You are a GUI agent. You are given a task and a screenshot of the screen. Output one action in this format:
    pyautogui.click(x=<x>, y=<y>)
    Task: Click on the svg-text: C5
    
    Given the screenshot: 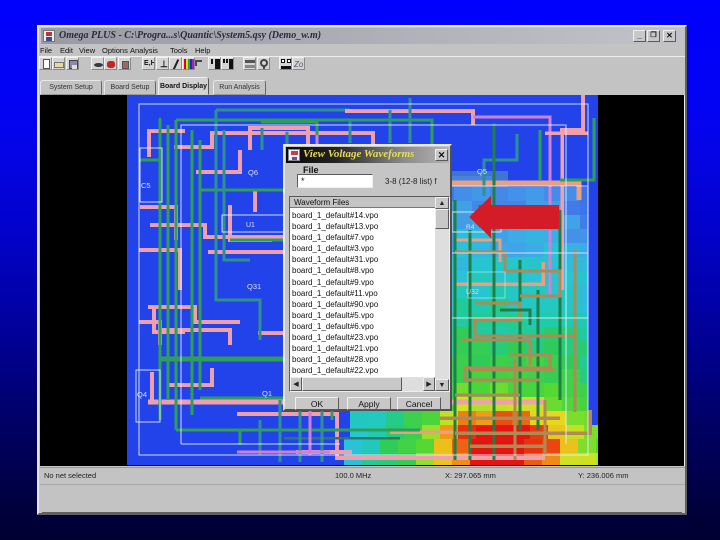 What is the action you would take?
    pyautogui.click(x=146, y=185)
    